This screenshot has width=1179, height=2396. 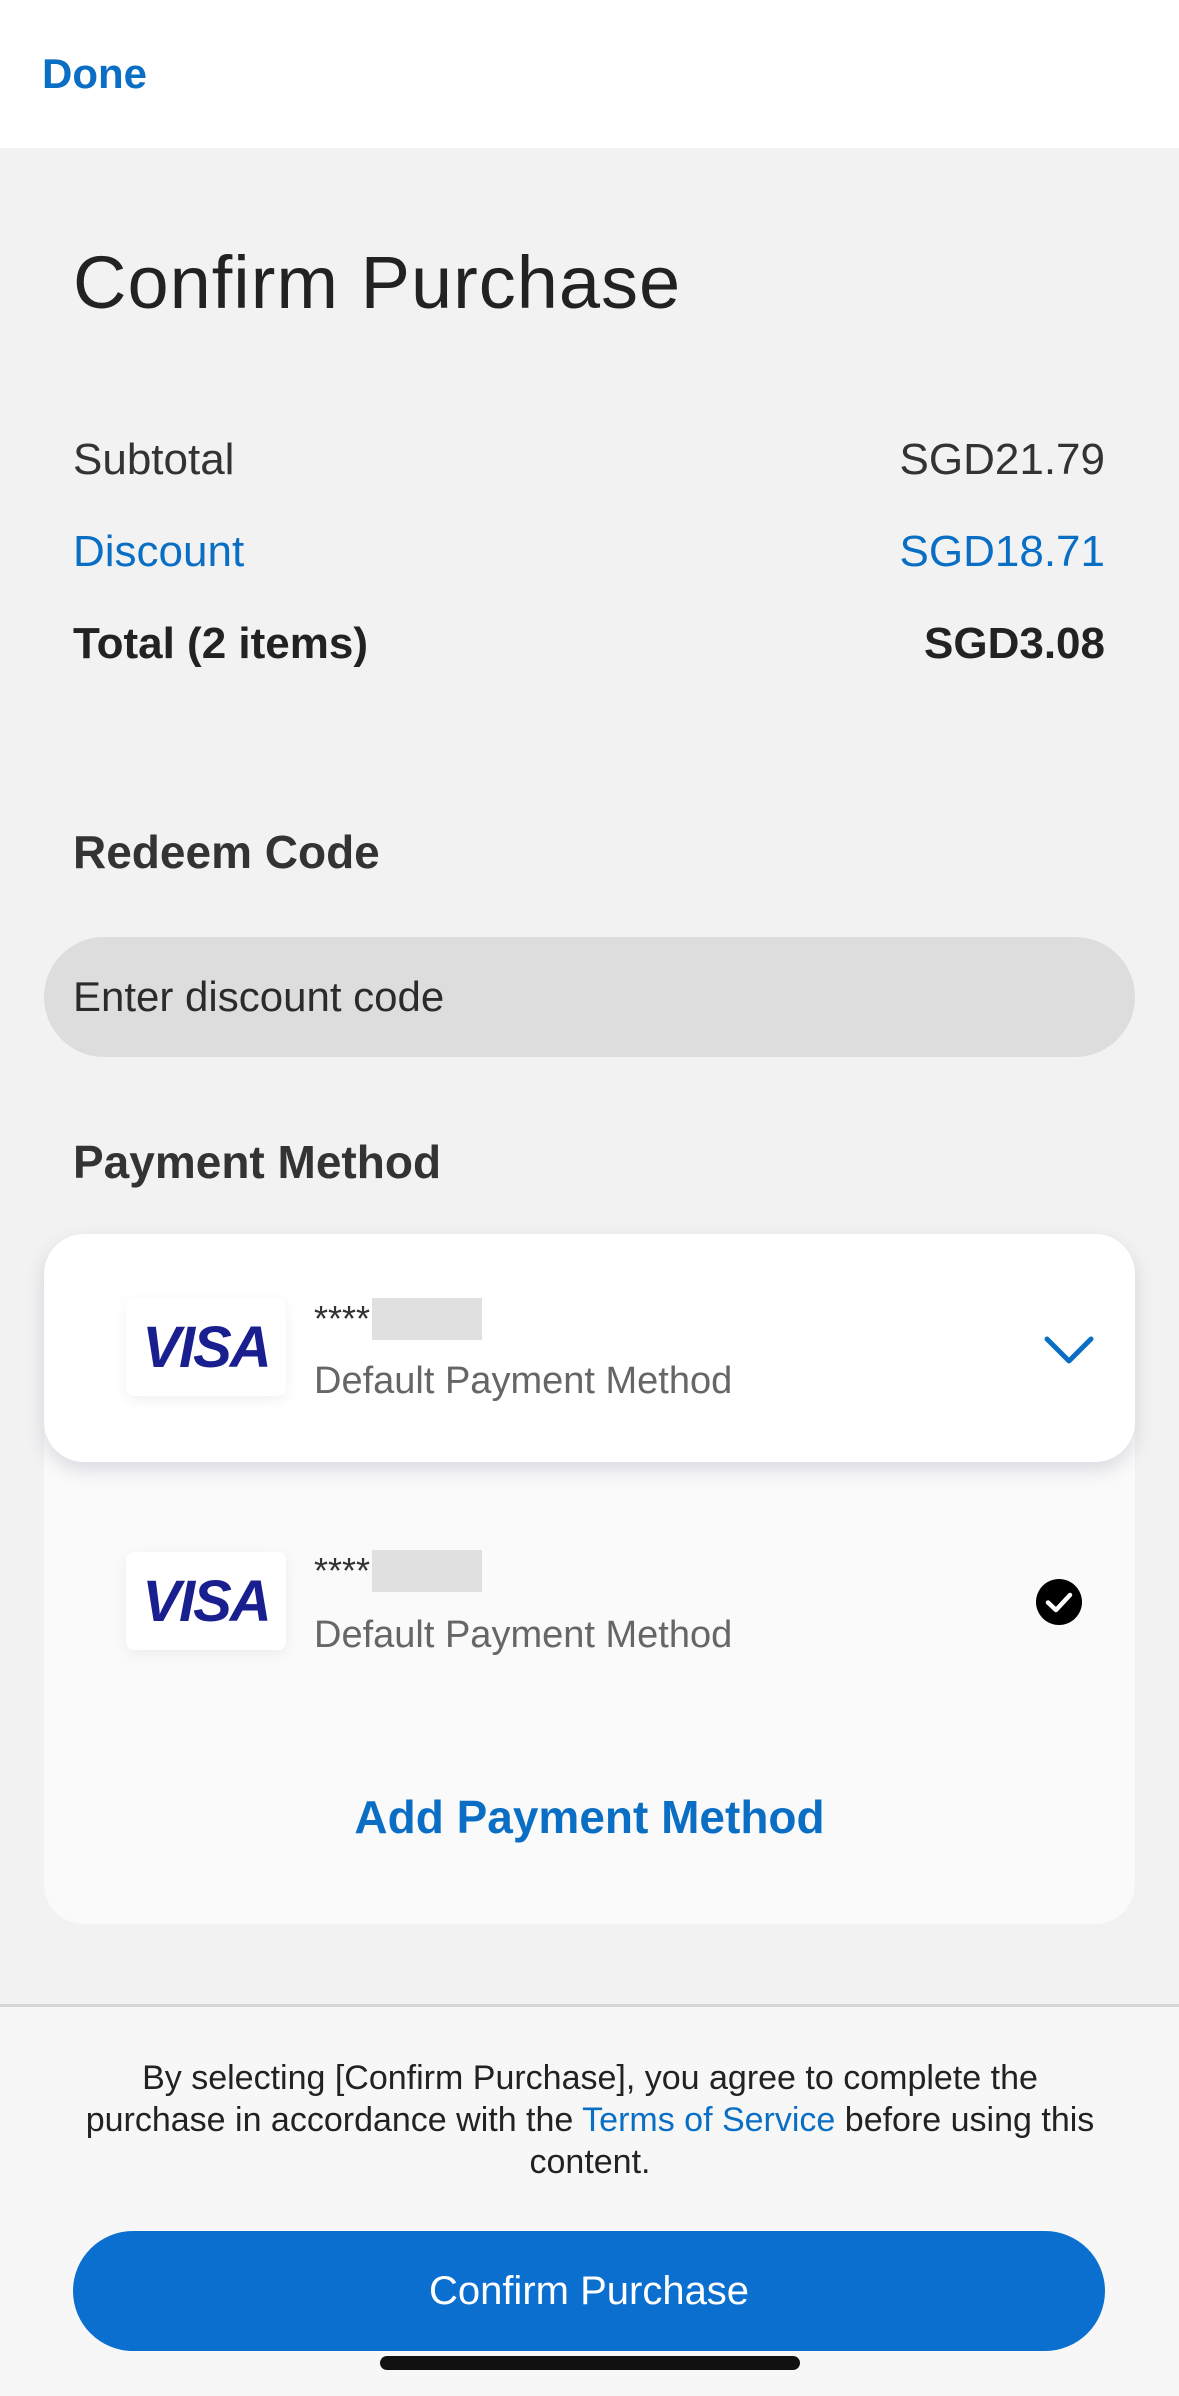 I want to click on subtotal-label: Subtotal, so click(x=154, y=459).